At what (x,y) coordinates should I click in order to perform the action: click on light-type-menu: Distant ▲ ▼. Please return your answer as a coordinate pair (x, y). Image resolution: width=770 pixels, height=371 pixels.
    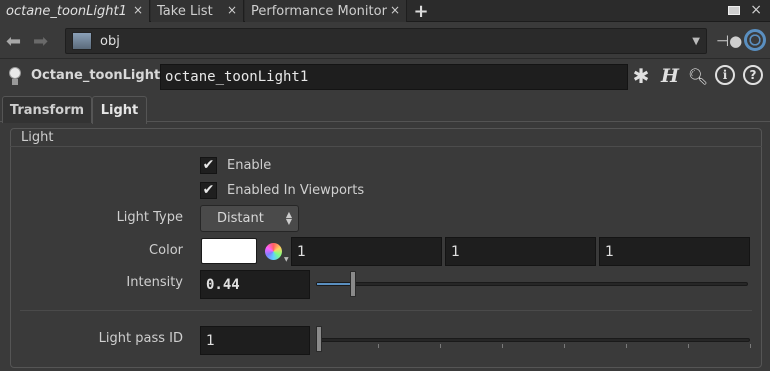
    Looking at the image, I should click on (249, 218).